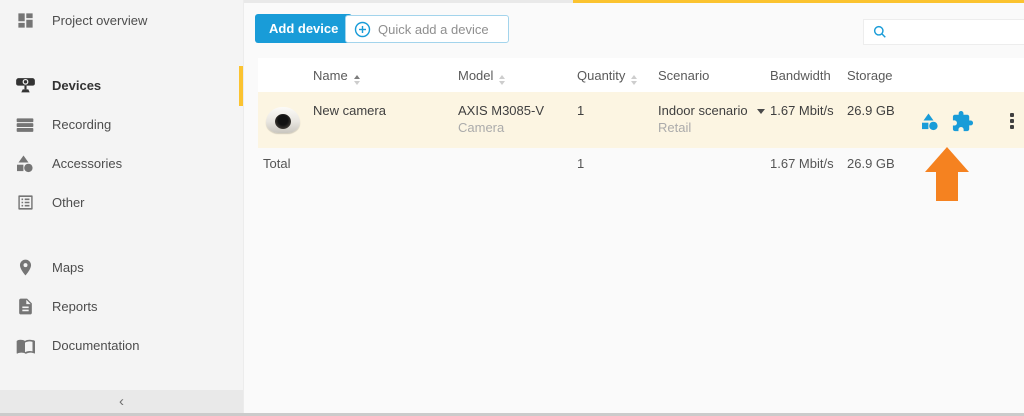  What do you see at coordinates (25, 125) in the screenshot?
I see `server-icon` at bounding box center [25, 125].